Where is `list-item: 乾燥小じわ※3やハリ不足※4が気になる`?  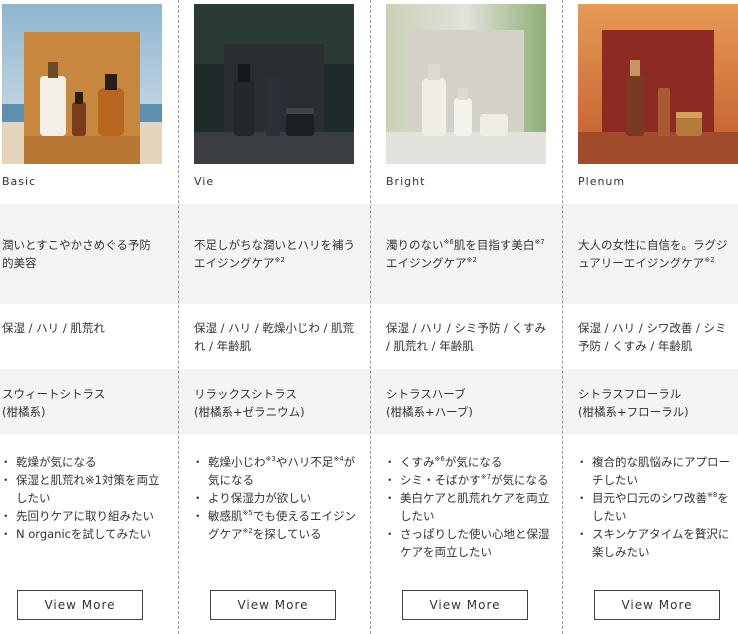
list-item: 乾燥小じわ※3やハリ不足※4が気になる is located at coordinates (276, 471).